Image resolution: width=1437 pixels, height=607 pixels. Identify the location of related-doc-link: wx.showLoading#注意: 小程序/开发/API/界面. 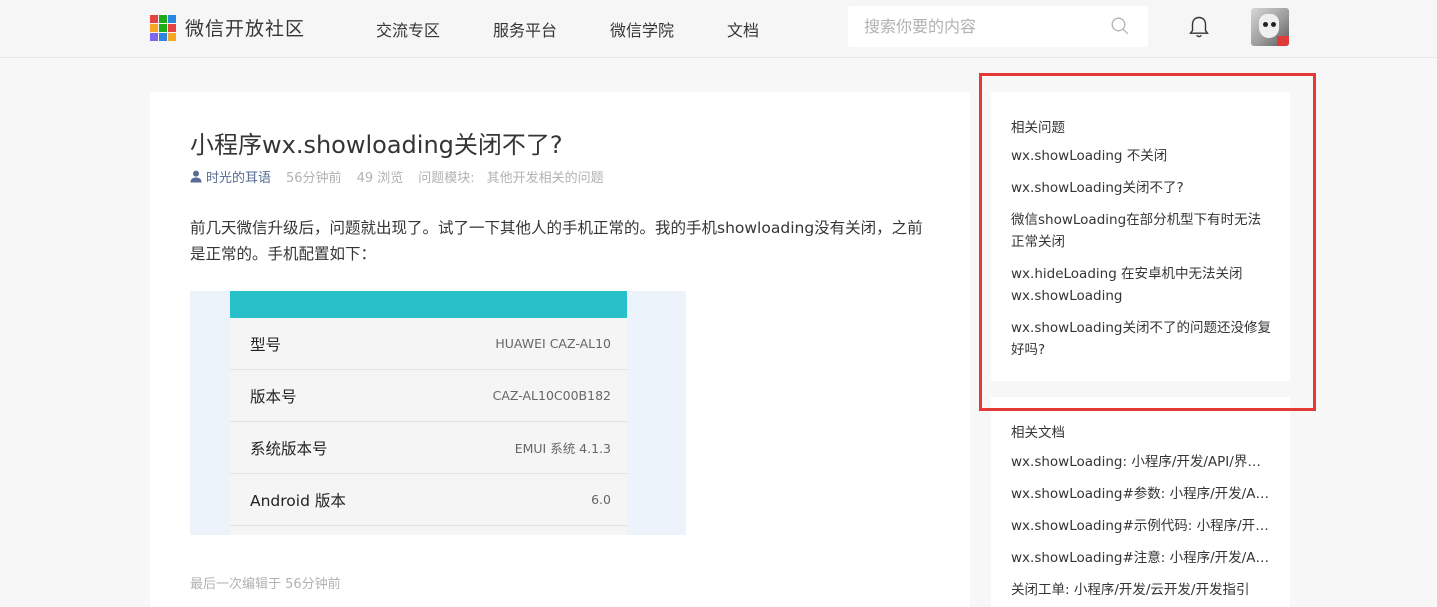
(1140, 558).